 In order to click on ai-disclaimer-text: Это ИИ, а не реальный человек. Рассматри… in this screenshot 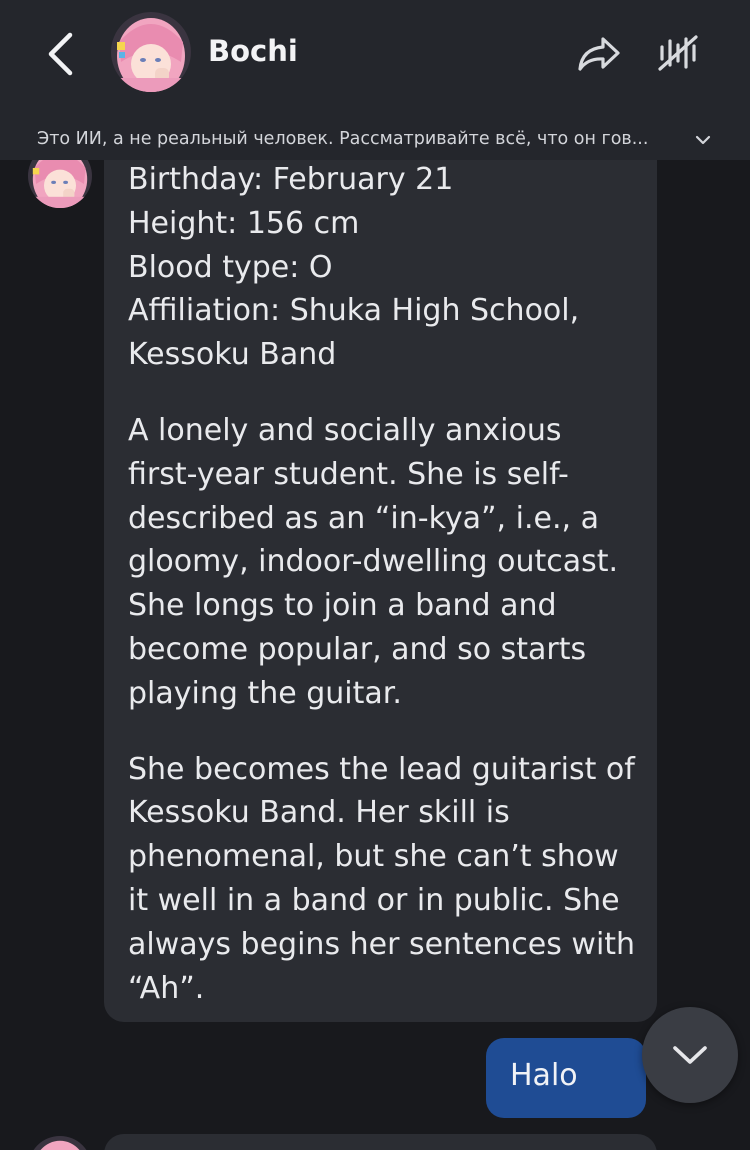, I will do `click(343, 139)`.